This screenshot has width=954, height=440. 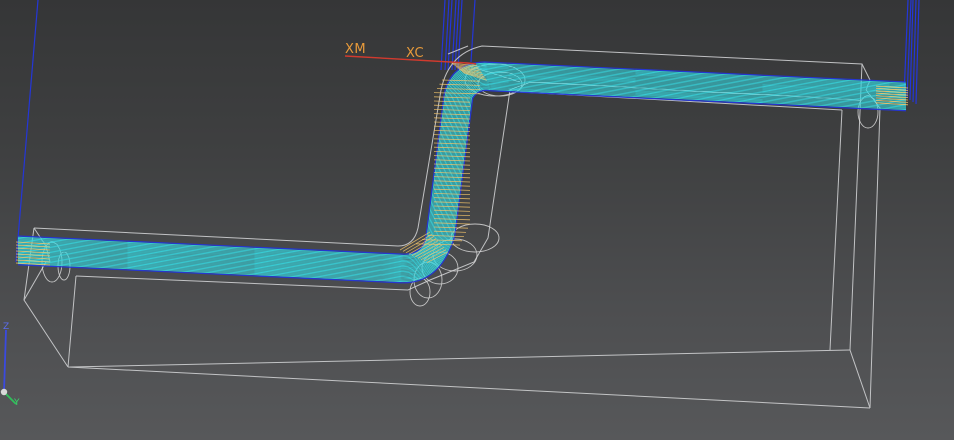 What do you see at coordinates (356, 49) in the screenshot?
I see `xm-axis-label: XM` at bounding box center [356, 49].